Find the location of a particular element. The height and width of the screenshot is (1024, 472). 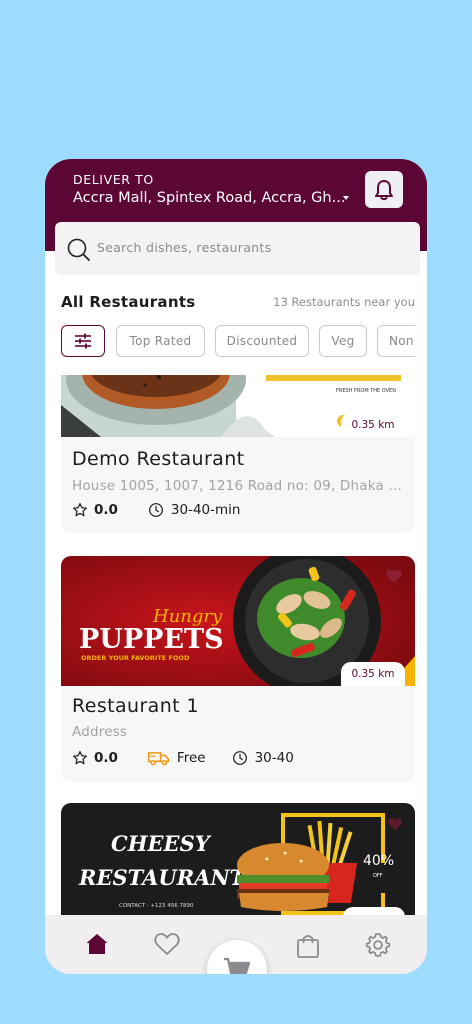

banner-contact: CONTACT : +123 456 7890 is located at coordinates (156, 906).